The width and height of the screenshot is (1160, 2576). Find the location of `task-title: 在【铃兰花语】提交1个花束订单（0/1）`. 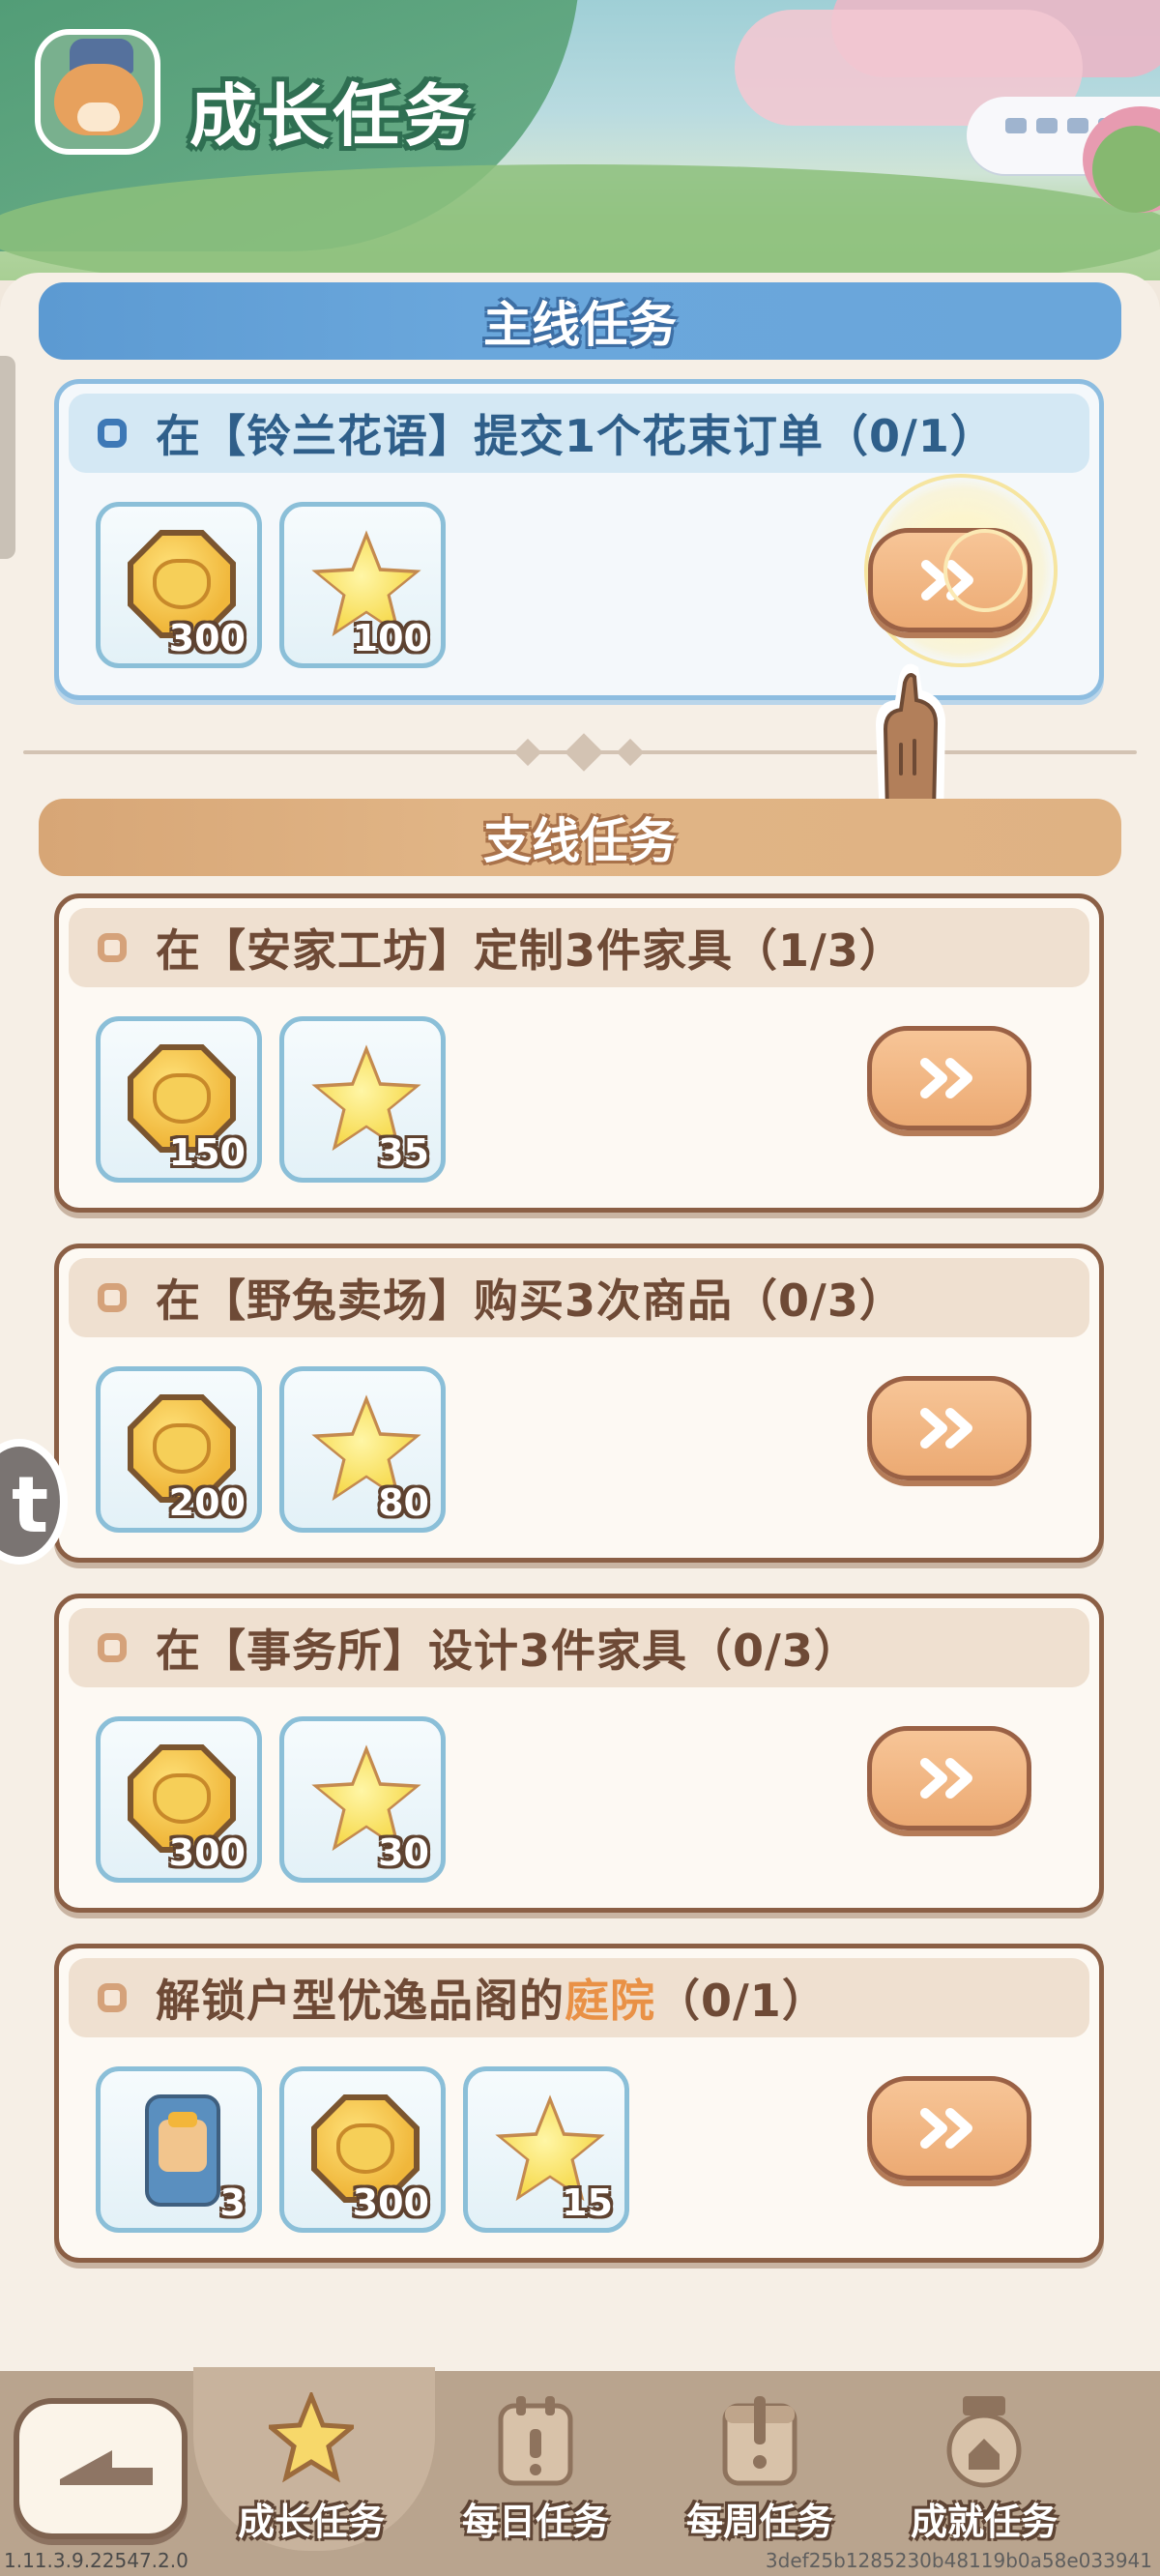

task-title: 在【铃兰花语】提交1个花束订单（0/1） is located at coordinates (576, 436).